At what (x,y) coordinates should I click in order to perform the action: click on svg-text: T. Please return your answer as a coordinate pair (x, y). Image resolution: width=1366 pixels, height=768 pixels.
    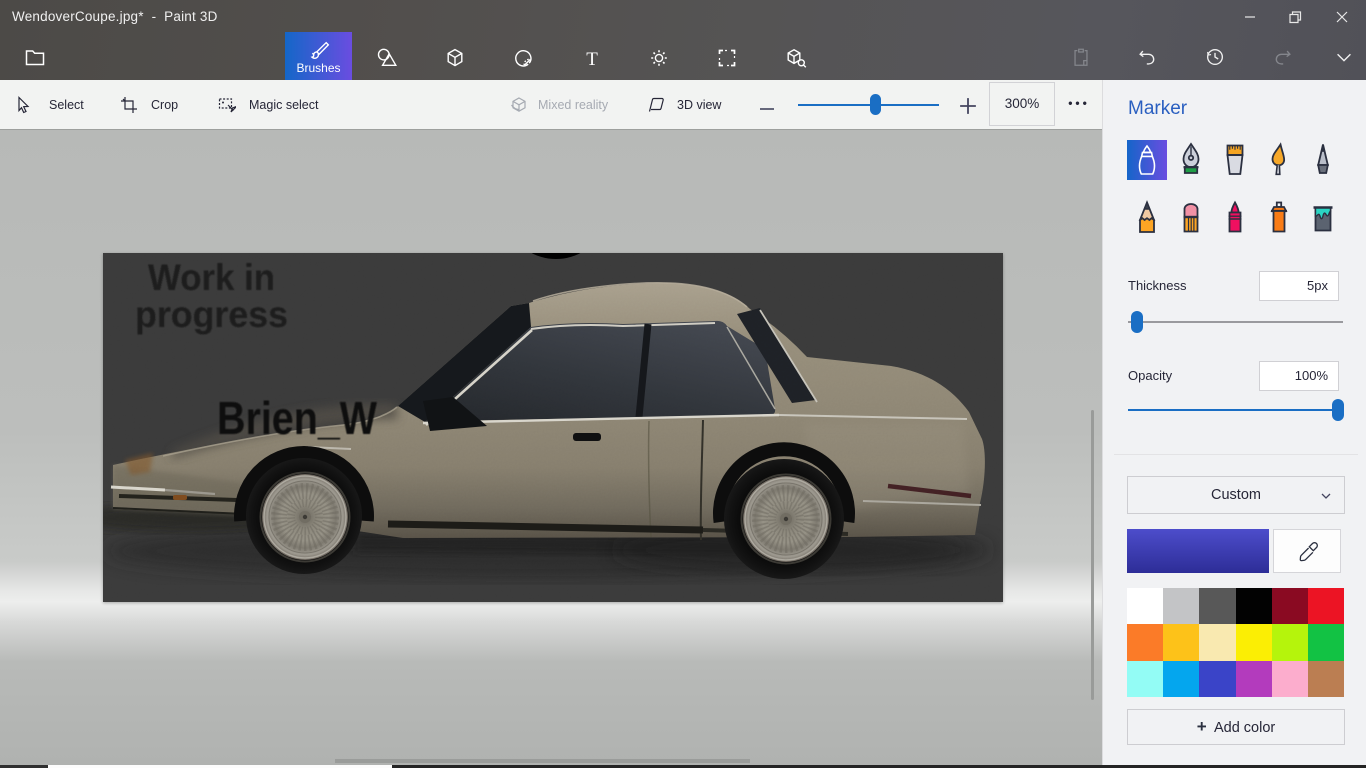
    Looking at the image, I should click on (592, 59).